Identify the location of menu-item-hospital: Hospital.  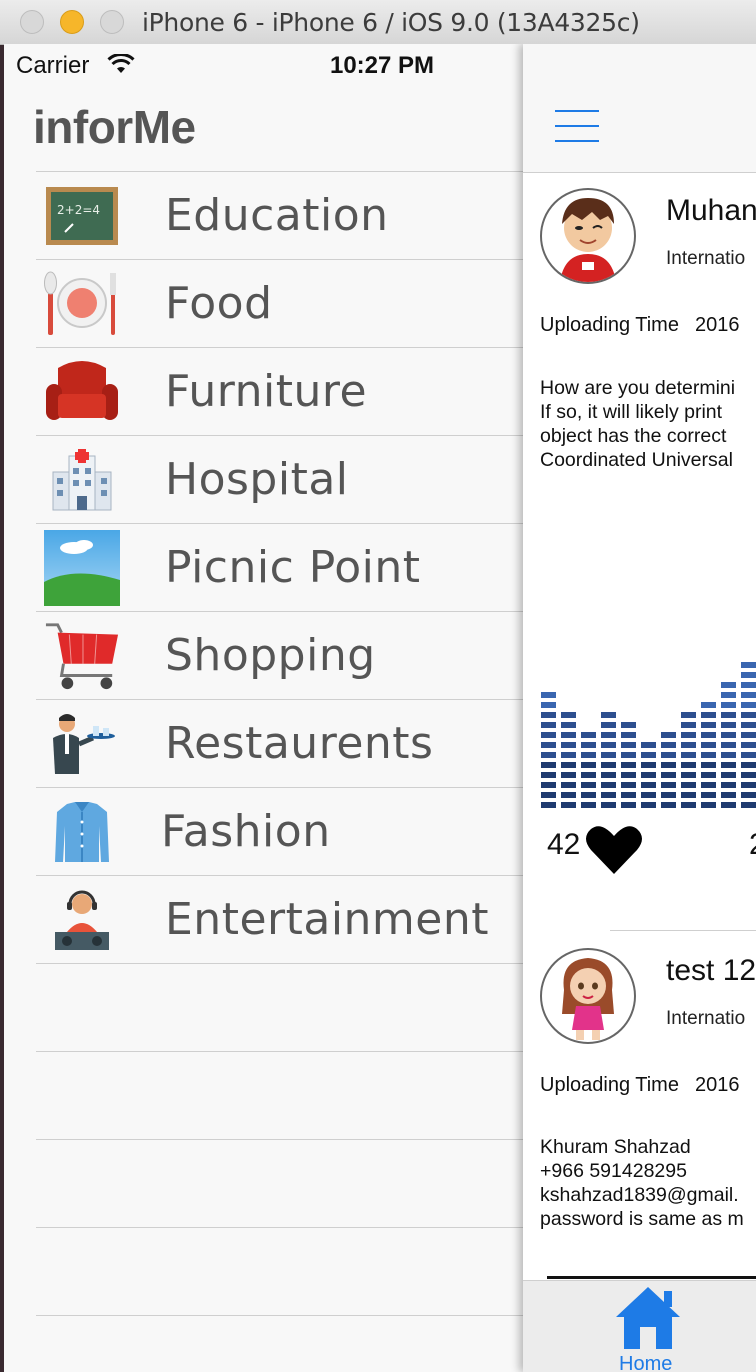
(296, 479).